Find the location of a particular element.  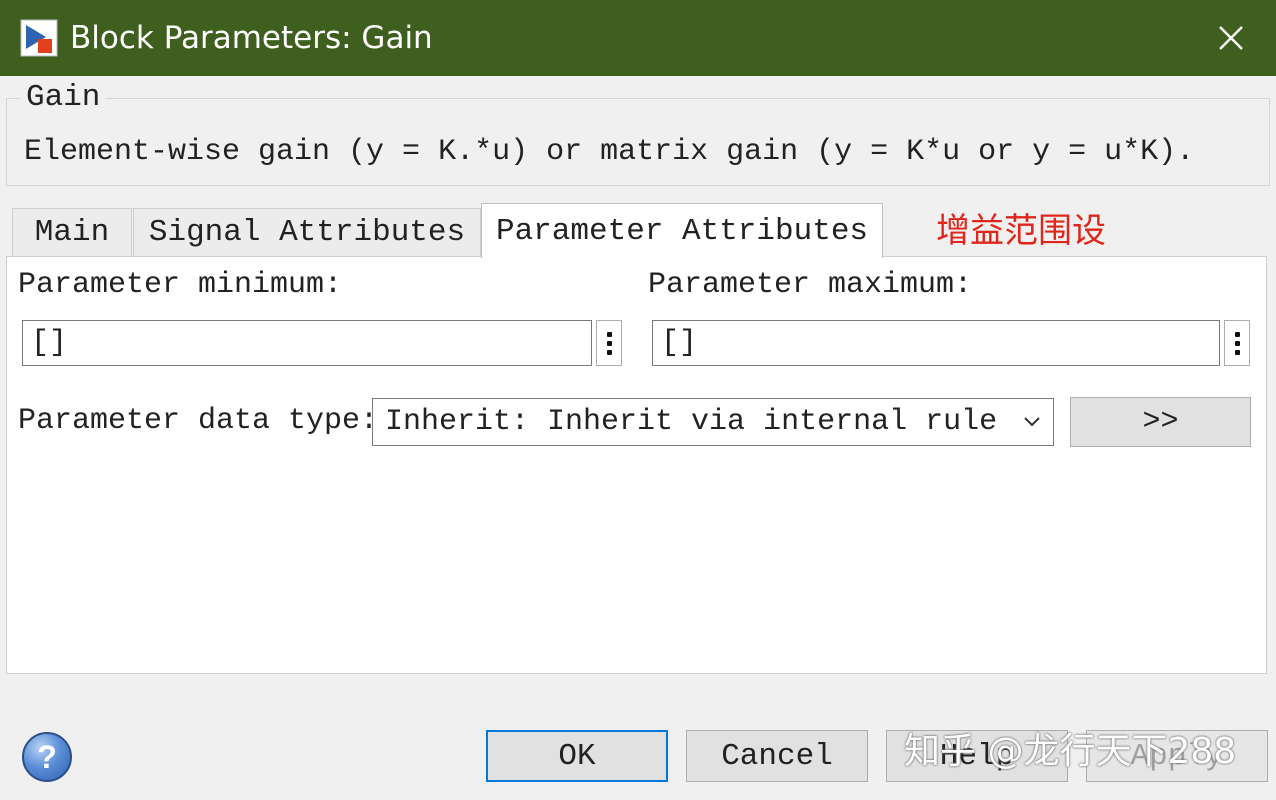

tab-main: Main is located at coordinates (72, 232).